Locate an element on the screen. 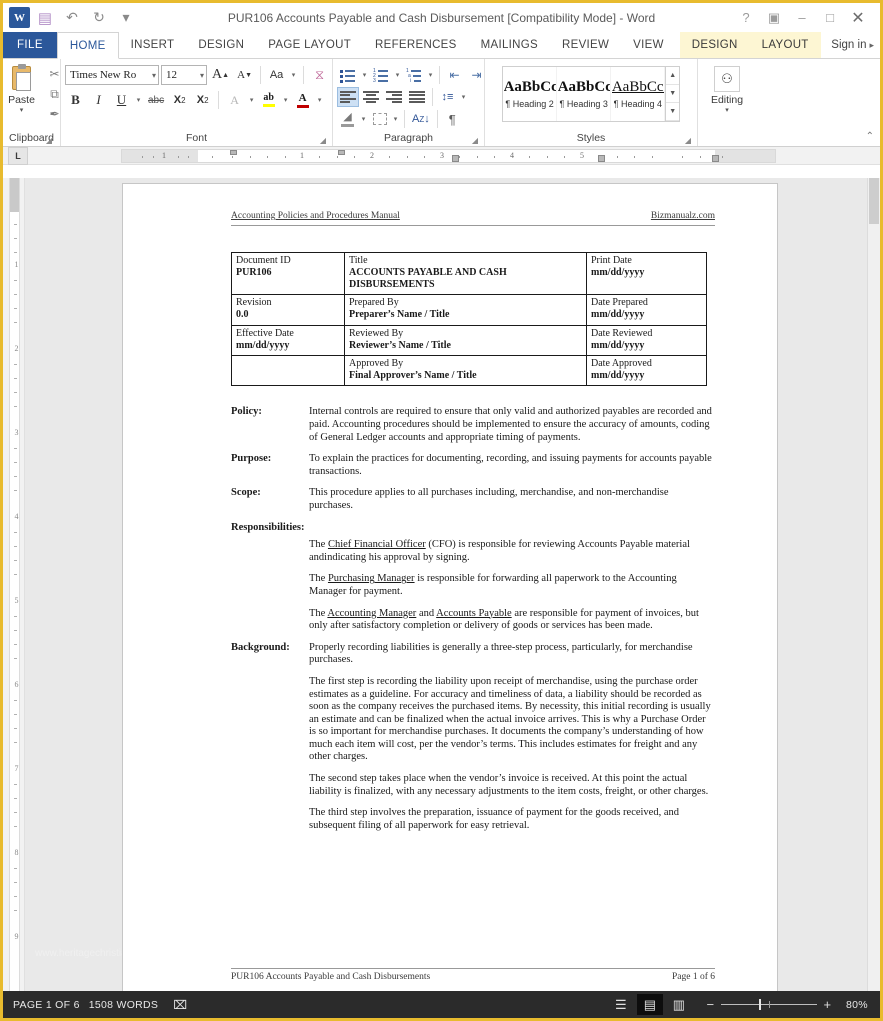  cell-effective-date: Effective Date mm/dd/yyyy is located at coordinates (288, 340).